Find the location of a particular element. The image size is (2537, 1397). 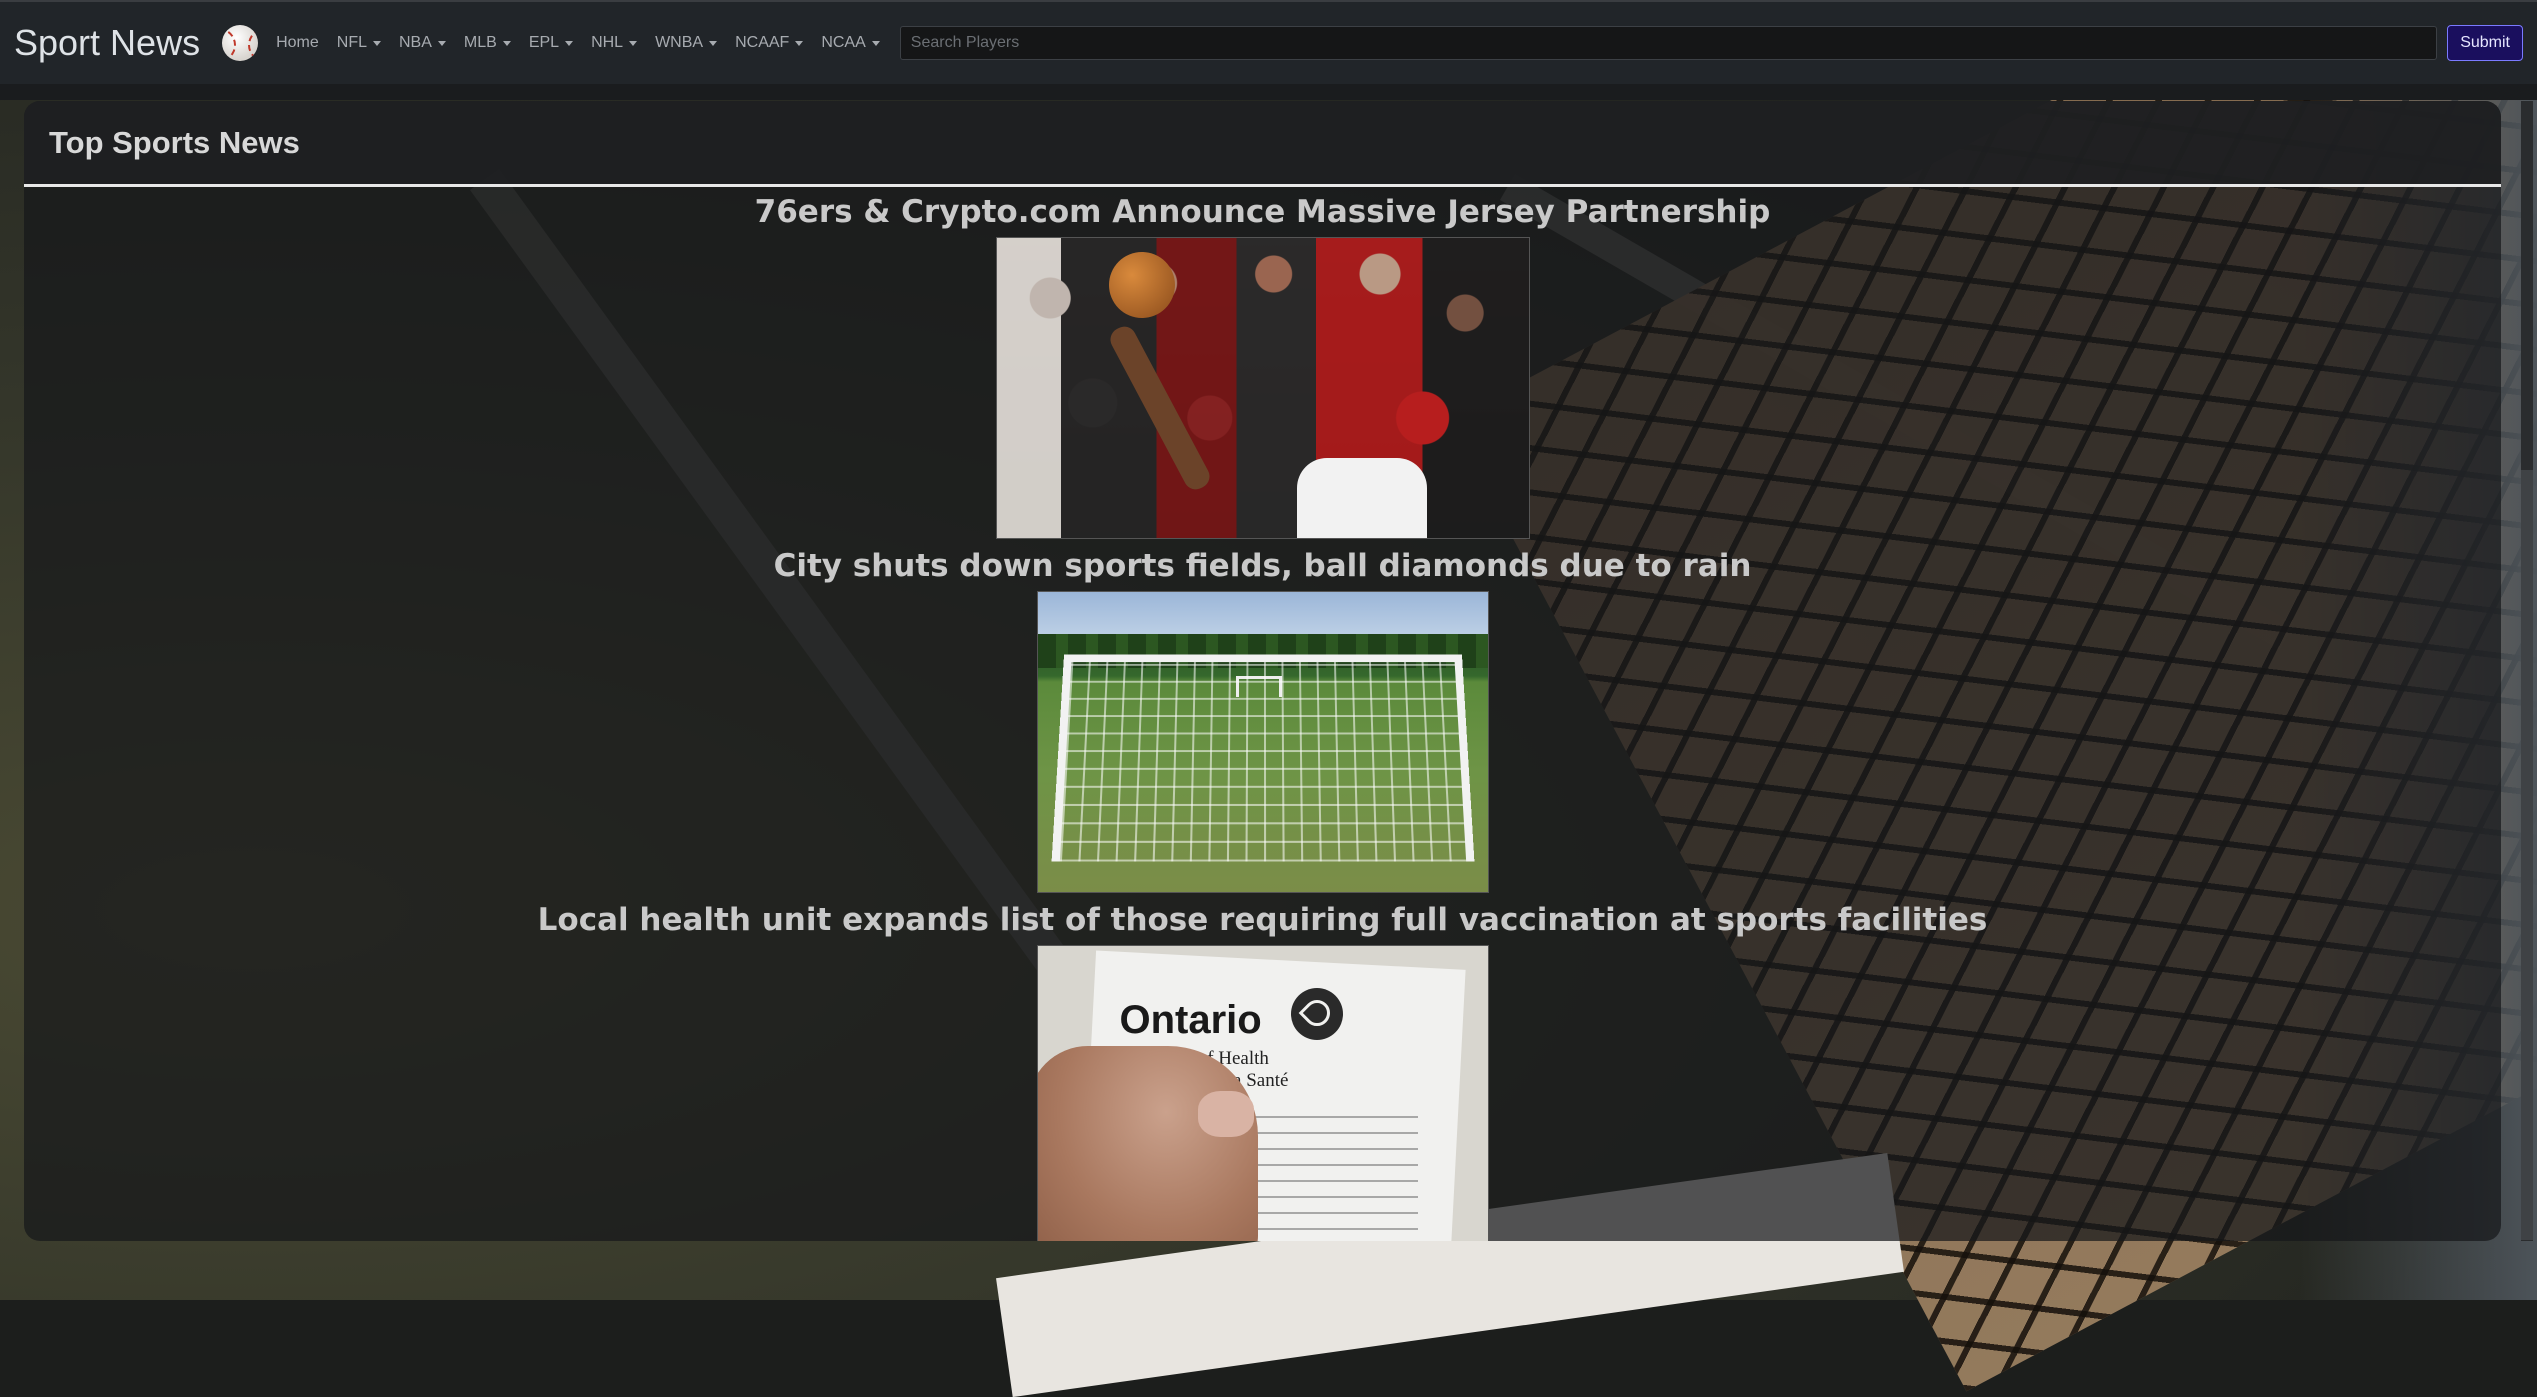

nav-home: Home is located at coordinates (297, 43).